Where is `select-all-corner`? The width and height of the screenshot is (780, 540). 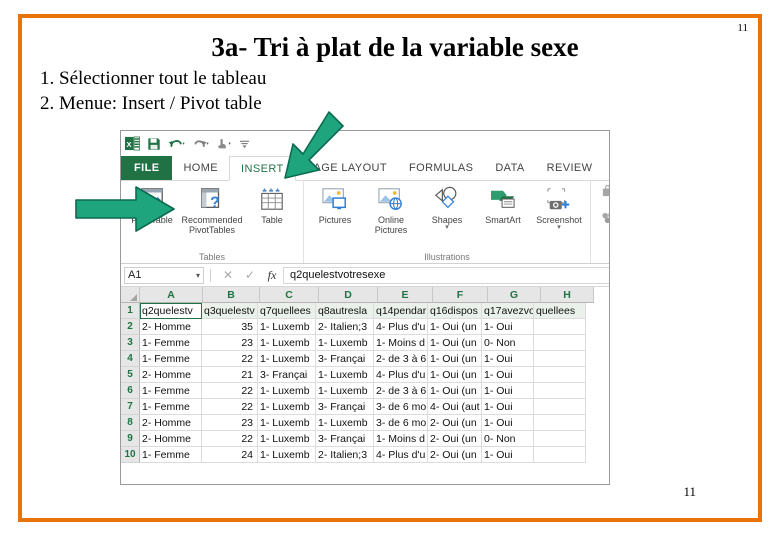
select-all-corner is located at coordinates (130, 295).